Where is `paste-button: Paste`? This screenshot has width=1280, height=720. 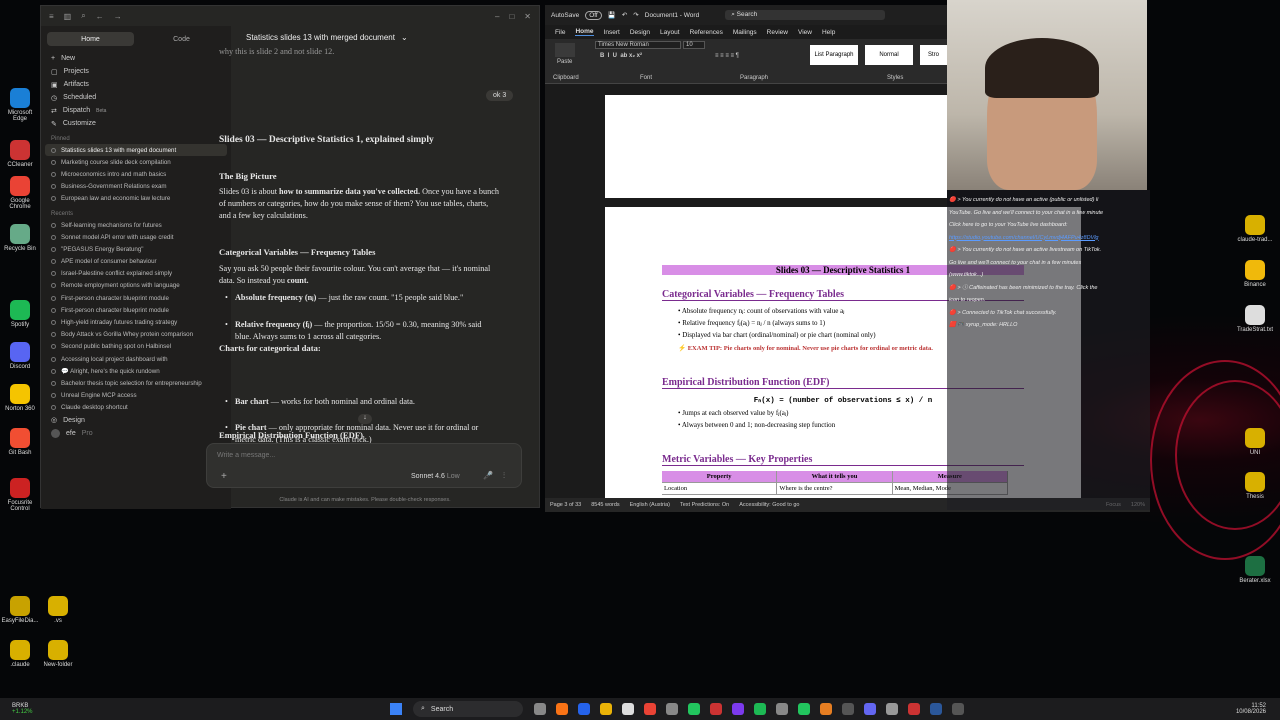
paste-button: Paste is located at coordinates (564, 62).